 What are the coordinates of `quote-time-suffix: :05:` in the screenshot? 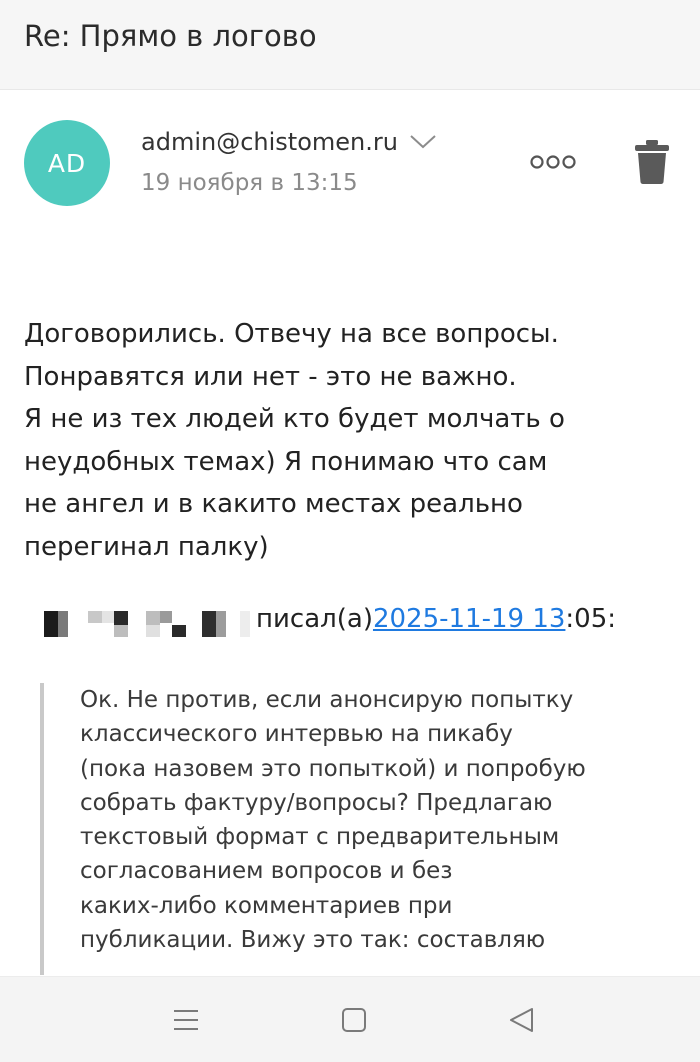 It's located at (591, 619).